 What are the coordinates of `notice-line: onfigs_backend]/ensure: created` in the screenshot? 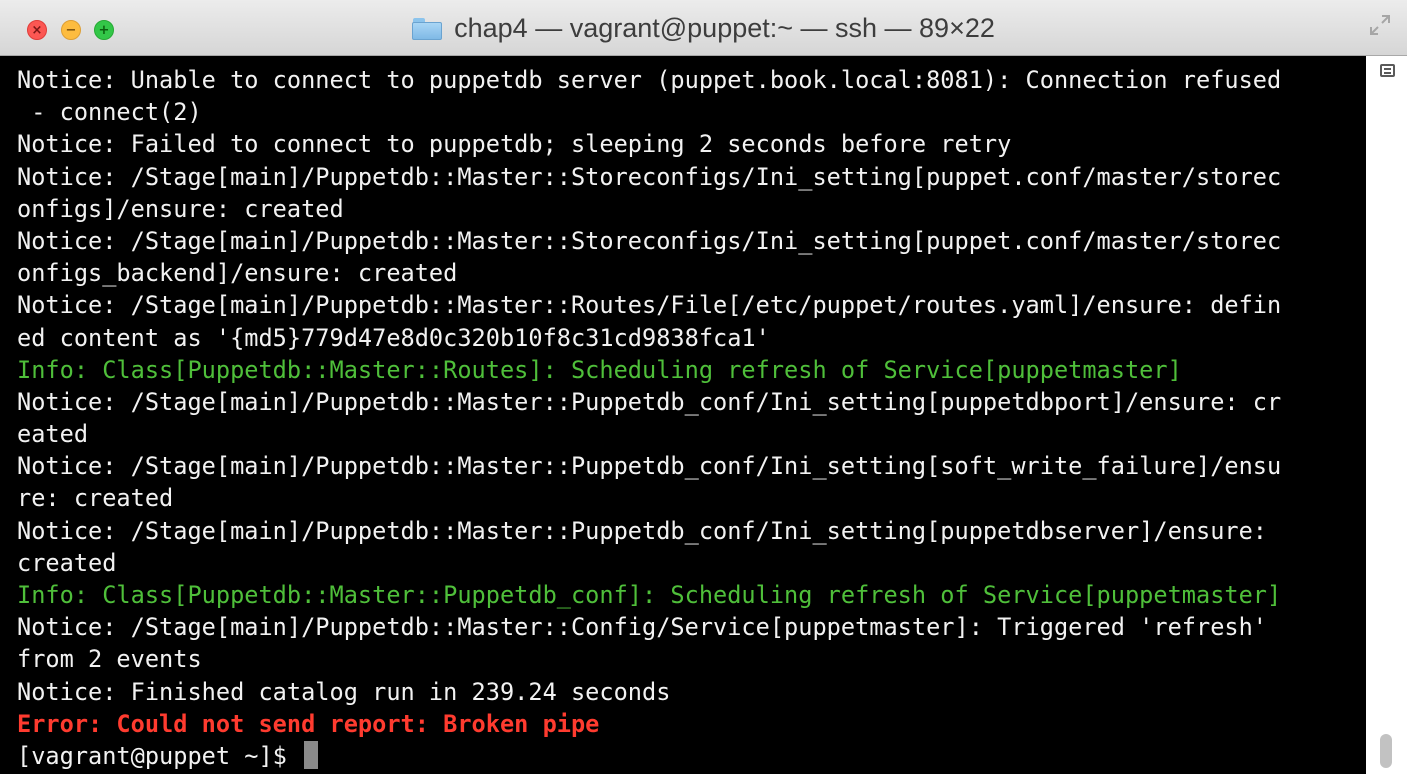 It's located at (237, 273).